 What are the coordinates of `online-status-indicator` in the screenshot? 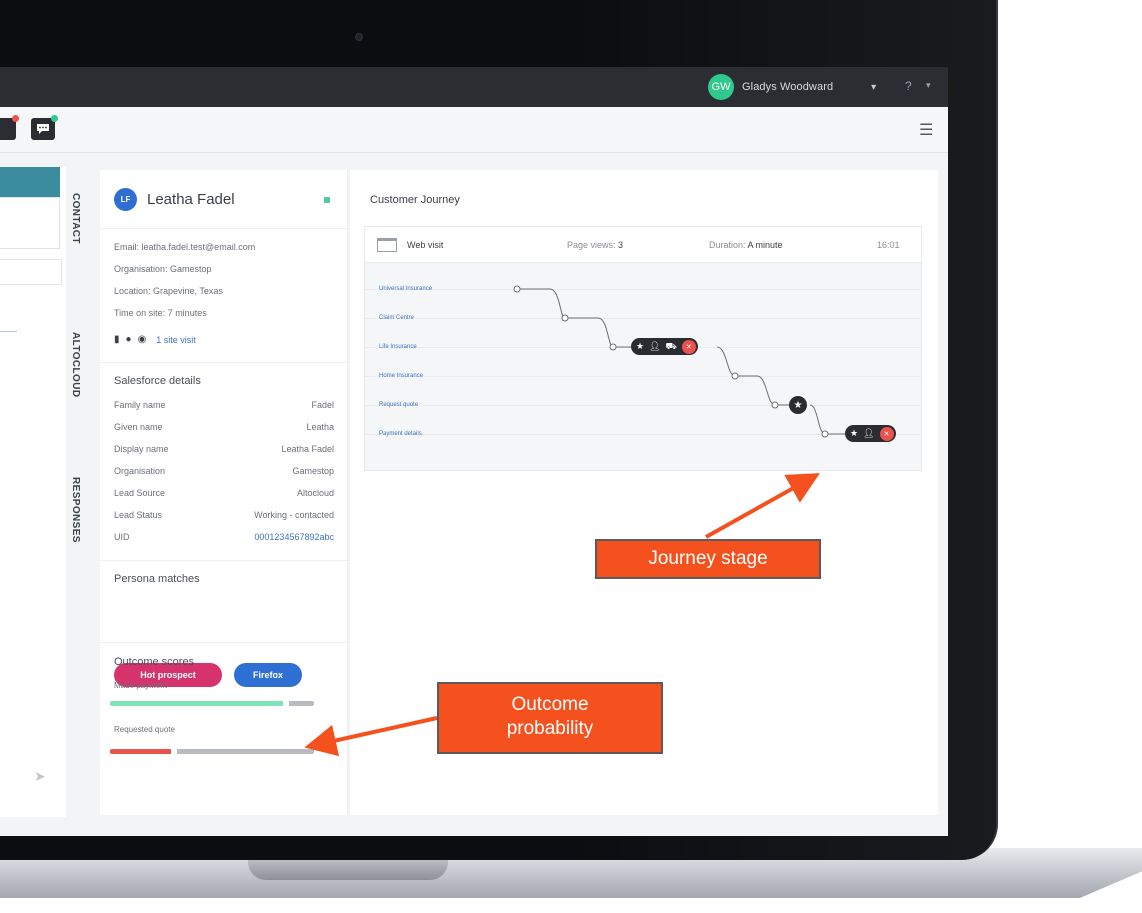 It's located at (327, 200).